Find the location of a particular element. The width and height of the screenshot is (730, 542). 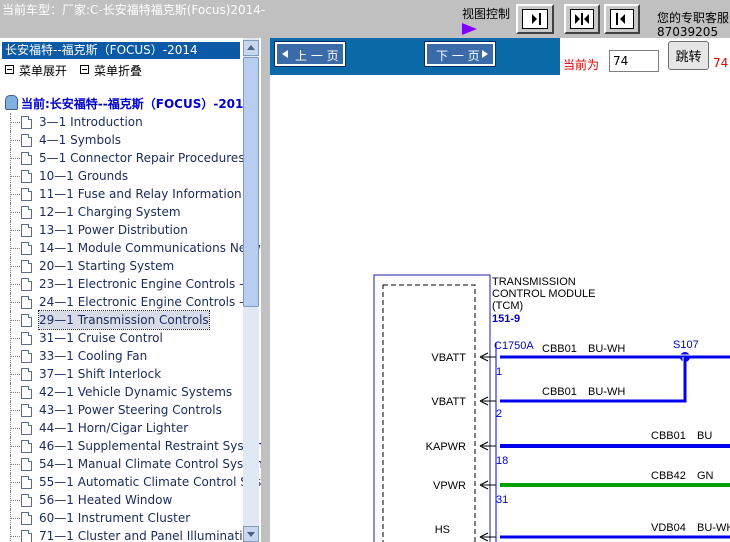

scroll-down-button is located at coordinates (251, 534).